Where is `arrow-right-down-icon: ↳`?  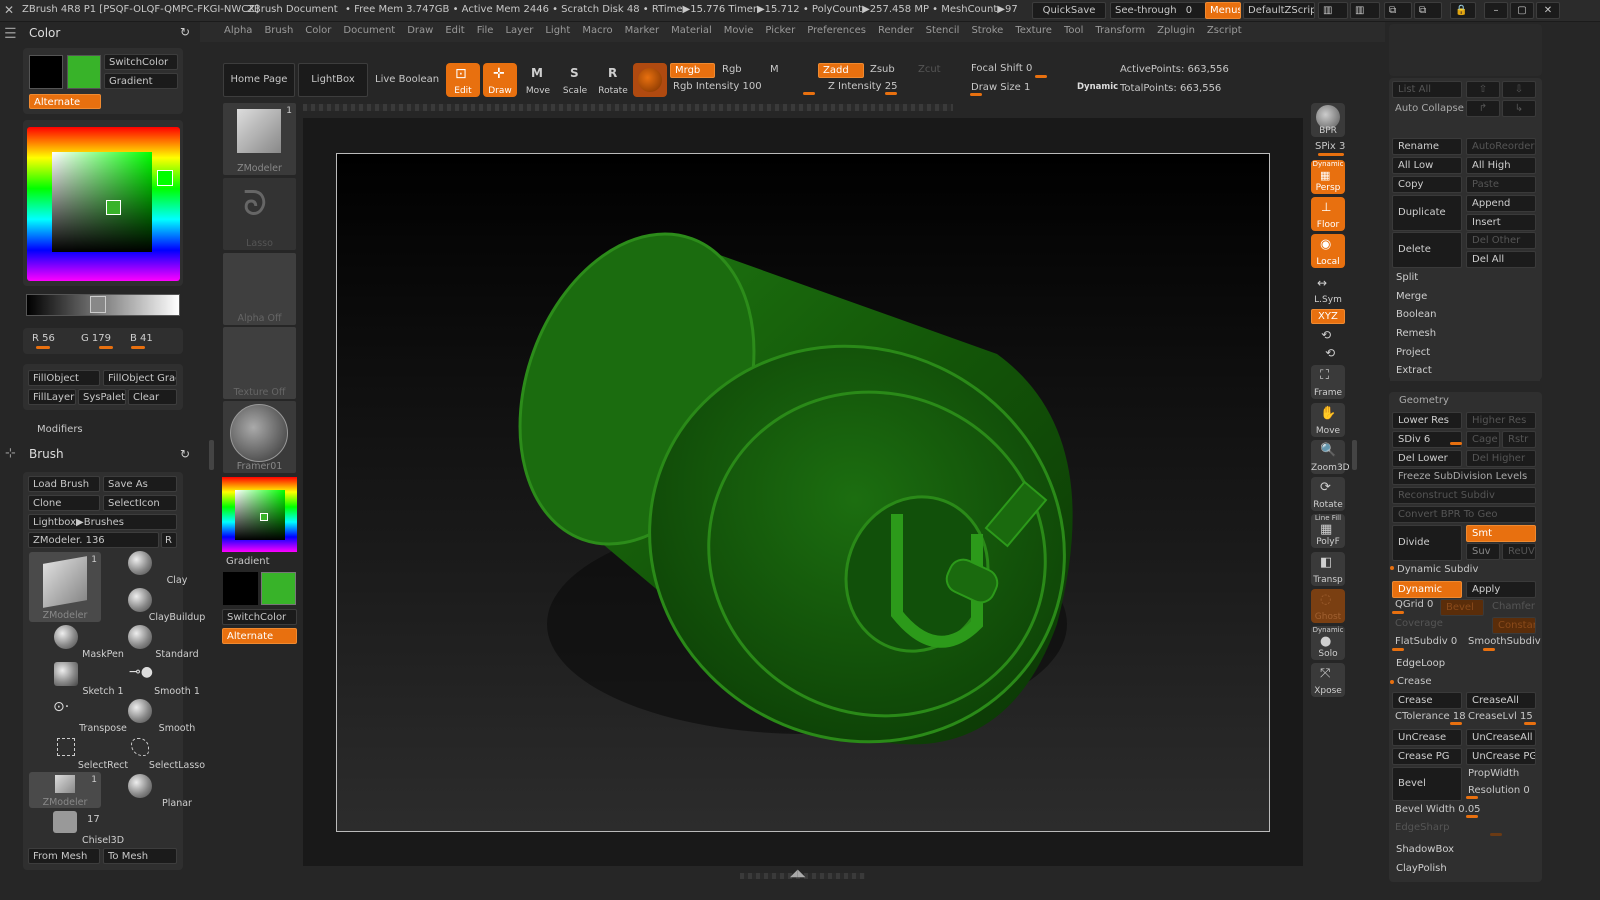
arrow-right-down-icon: ↳ is located at coordinates (1519, 108).